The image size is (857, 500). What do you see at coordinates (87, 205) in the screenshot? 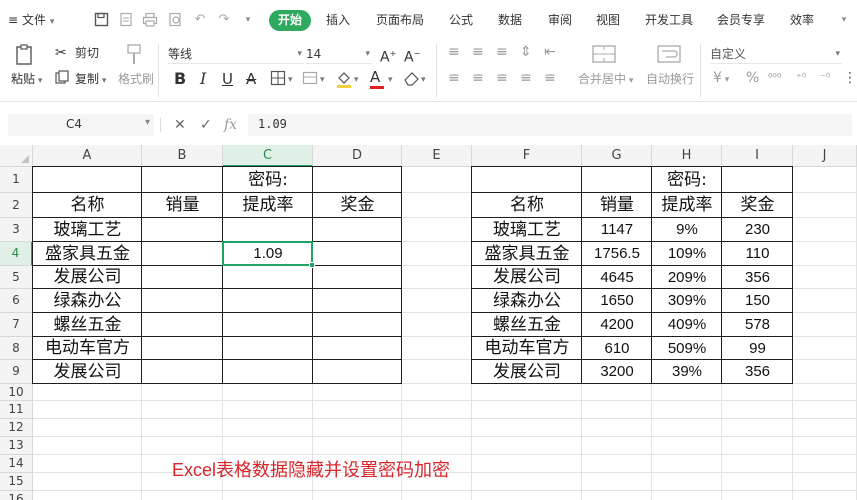
I see `cell-a2: 名称` at bounding box center [87, 205].